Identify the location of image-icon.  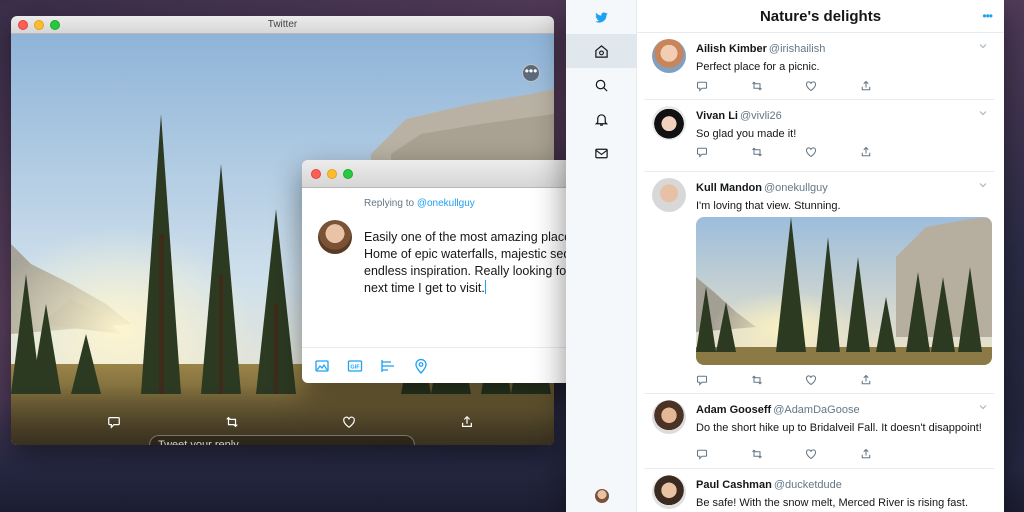
(322, 366).